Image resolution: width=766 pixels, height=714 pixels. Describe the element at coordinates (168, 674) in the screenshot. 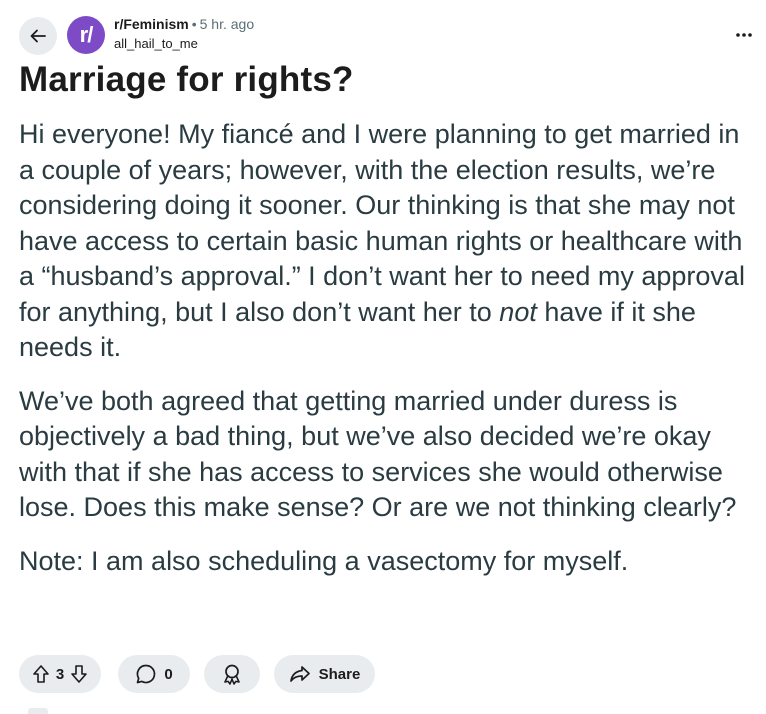

I see `comment-count: 0` at that location.